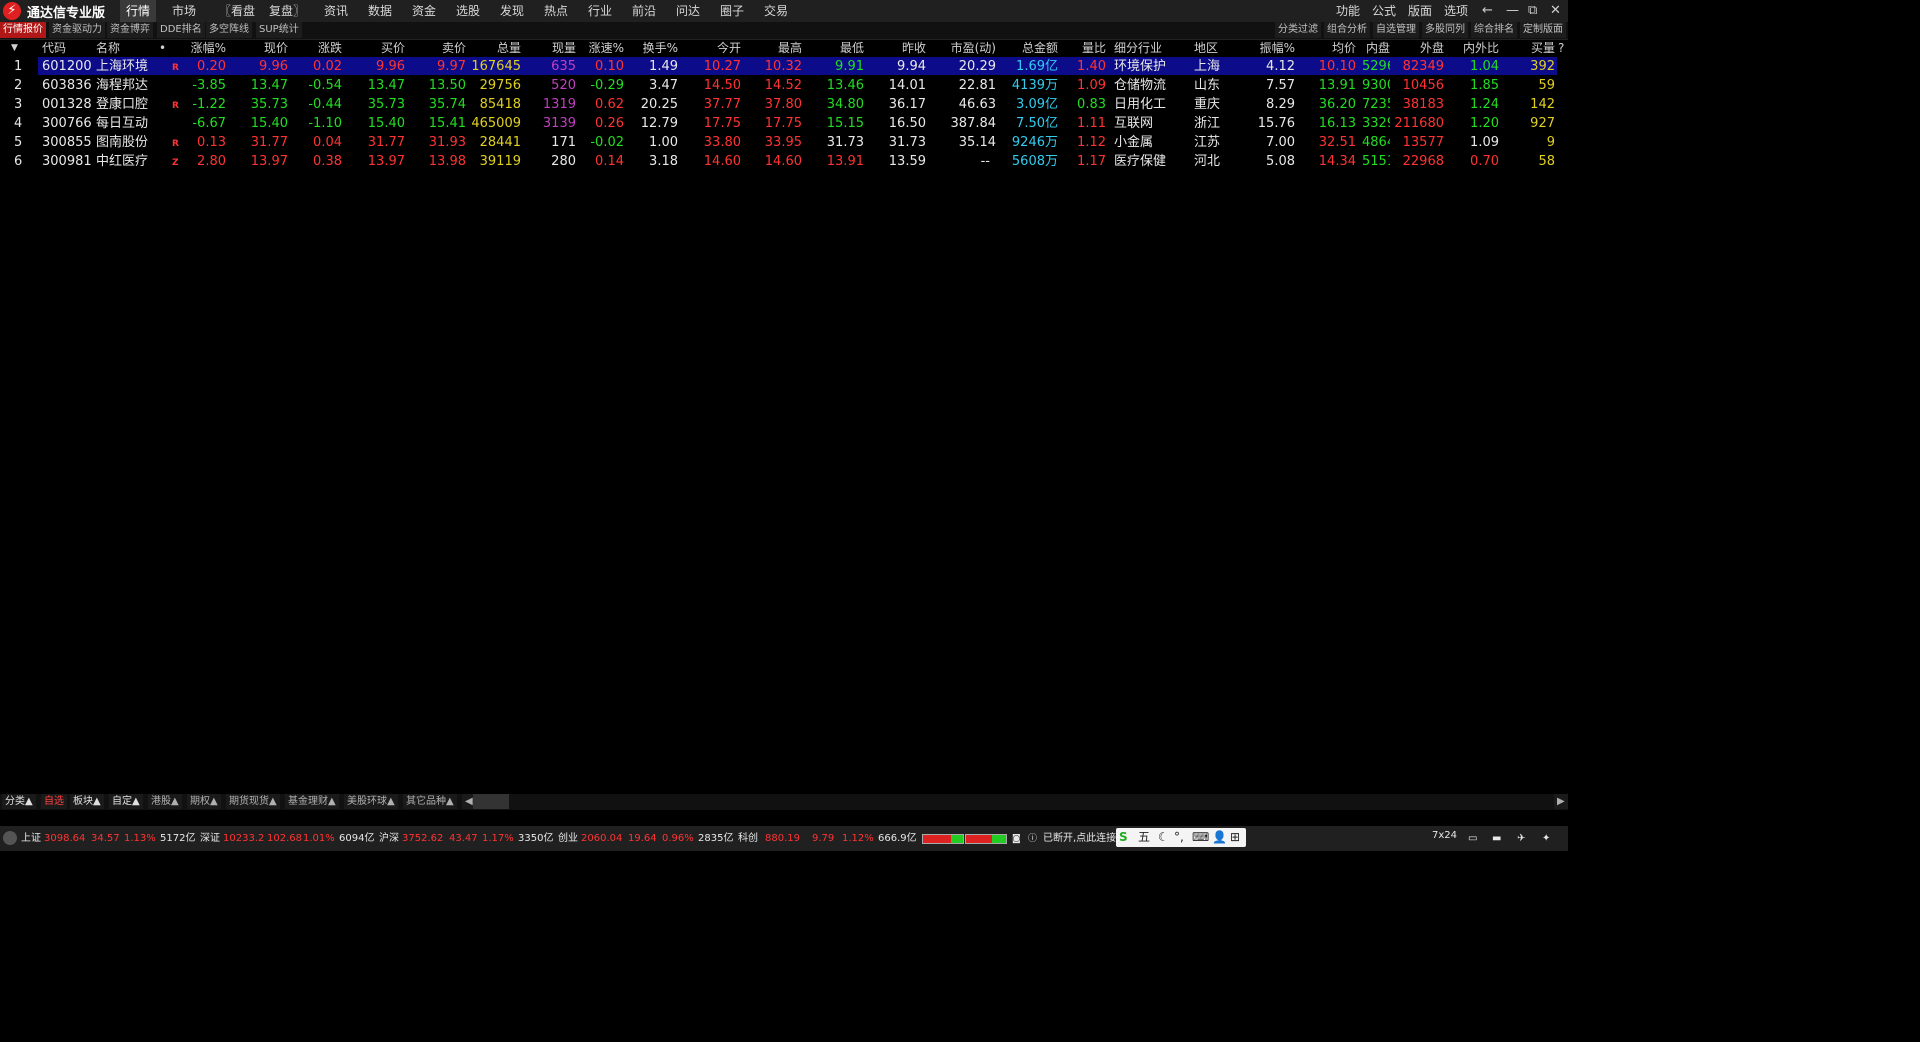 This screenshot has width=1920, height=1042. Describe the element at coordinates (1267, 48) in the screenshot. I see `col-header-amplitude: 振幅%` at that location.